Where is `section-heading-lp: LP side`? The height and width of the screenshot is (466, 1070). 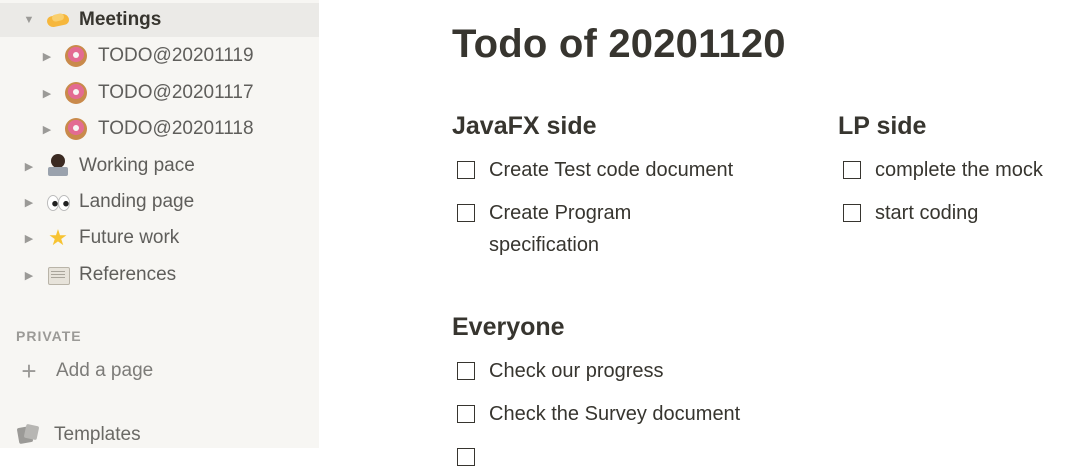 section-heading-lp: LP side is located at coordinates (882, 126).